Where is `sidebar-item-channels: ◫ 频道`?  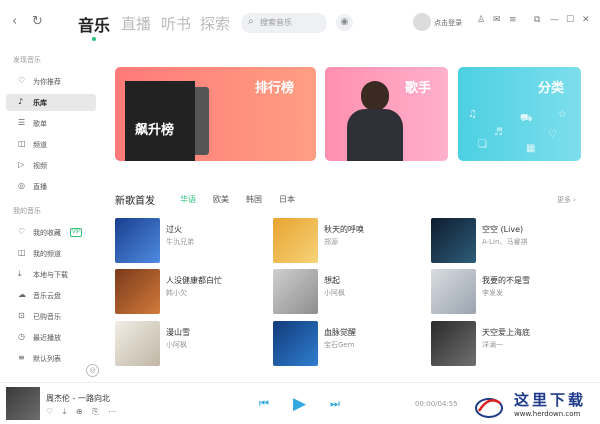
sidebar-item-channels: ◫ 频道 is located at coordinates (51, 144).